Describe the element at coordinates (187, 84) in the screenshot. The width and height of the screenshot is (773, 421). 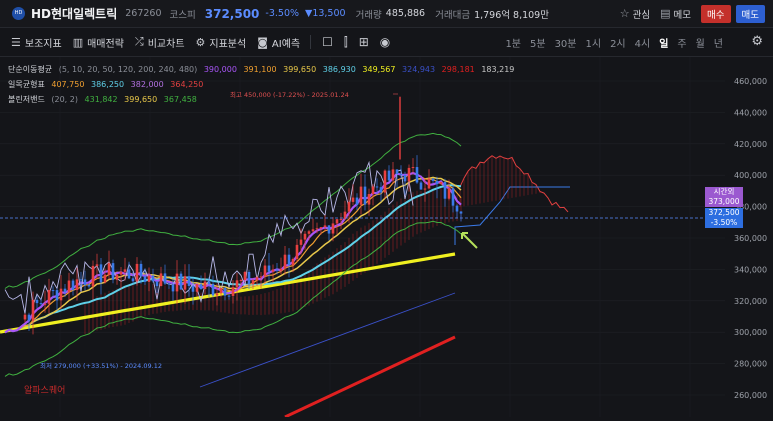
I see `ichimoku-span-b: 364,250` at that location.